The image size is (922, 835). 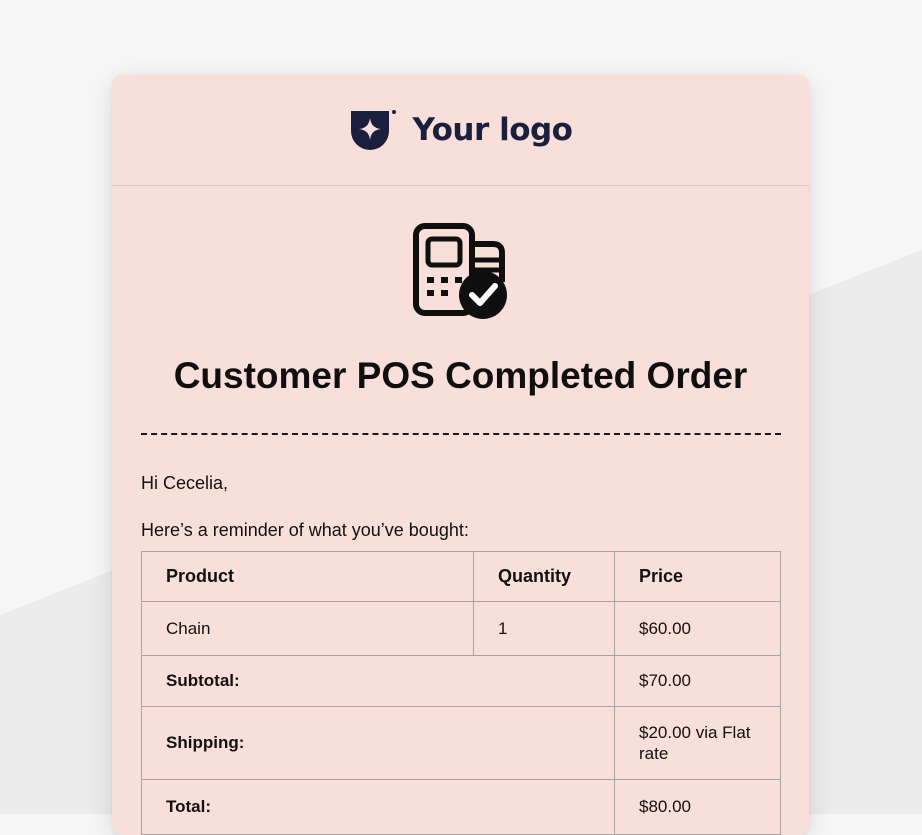 What do you see at coordinates (697, 807) in the screenshot?
I see `total-value: $80.00` at bounding box center [697, 807].